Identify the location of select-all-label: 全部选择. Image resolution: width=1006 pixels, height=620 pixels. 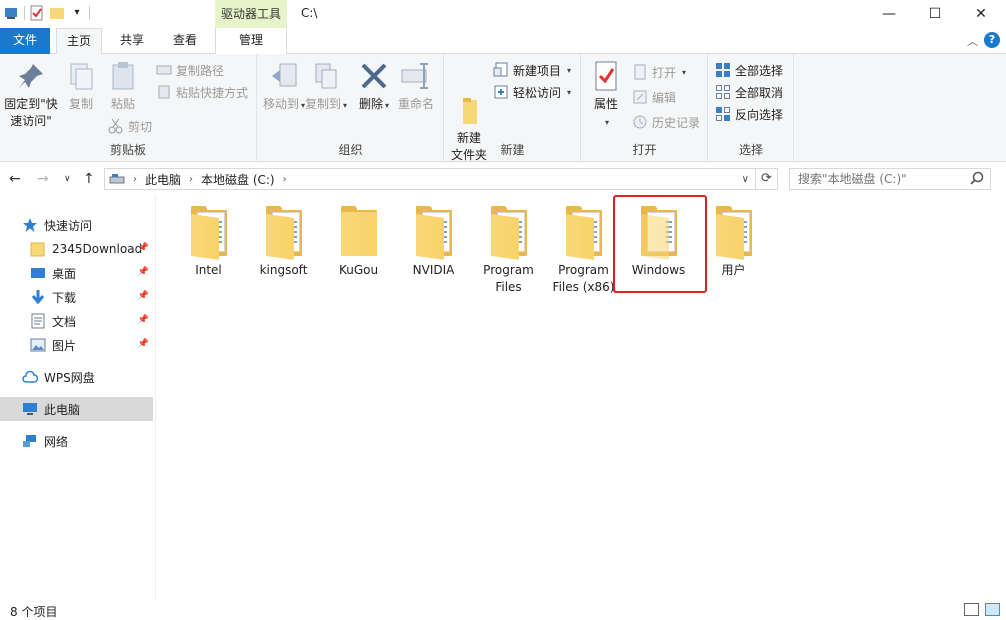
(759, 70).